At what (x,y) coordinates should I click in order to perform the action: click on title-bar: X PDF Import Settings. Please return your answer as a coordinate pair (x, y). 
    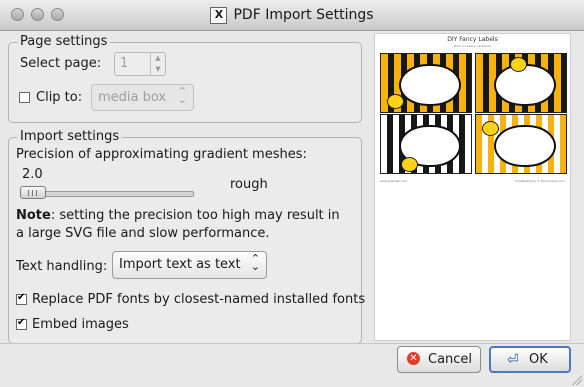
    Looking at the image, I should click on (292, 15).